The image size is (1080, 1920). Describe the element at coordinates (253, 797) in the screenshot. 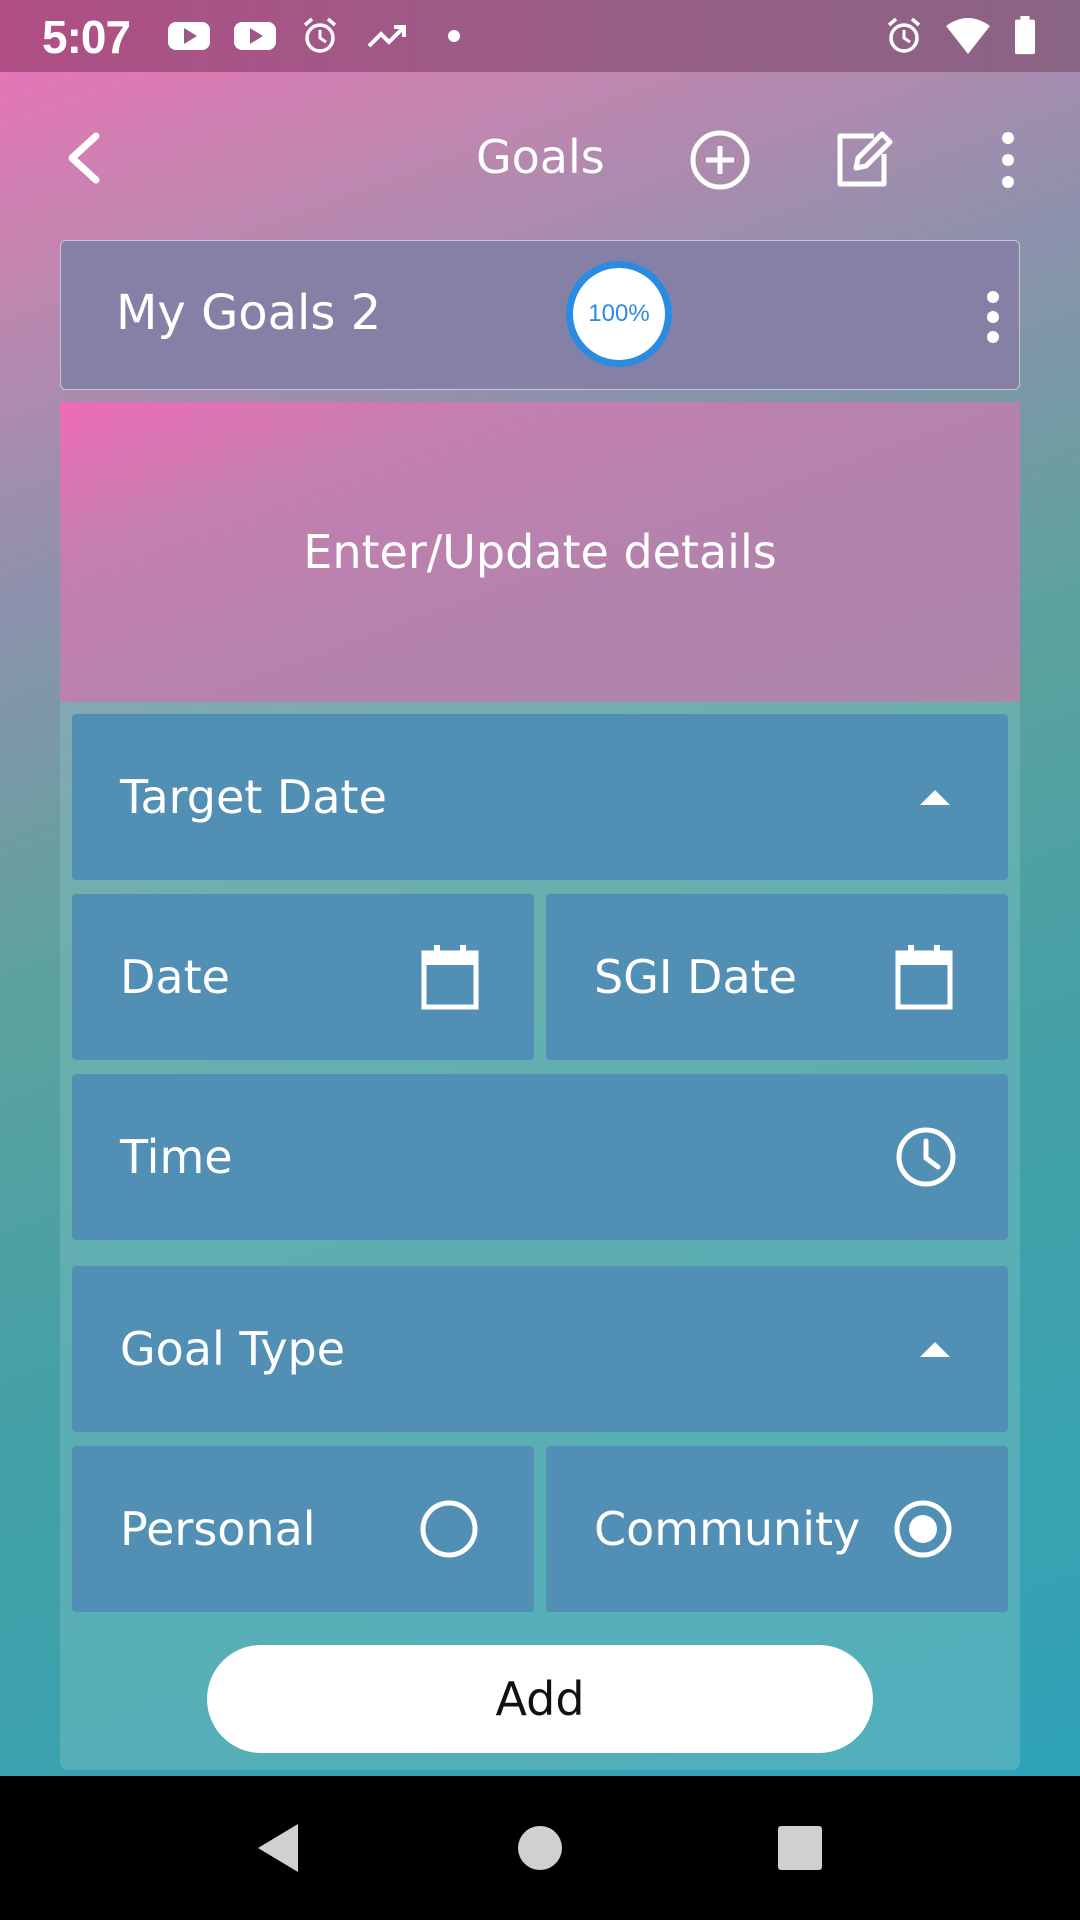

I see `target-date-label: Target Date` at that location.